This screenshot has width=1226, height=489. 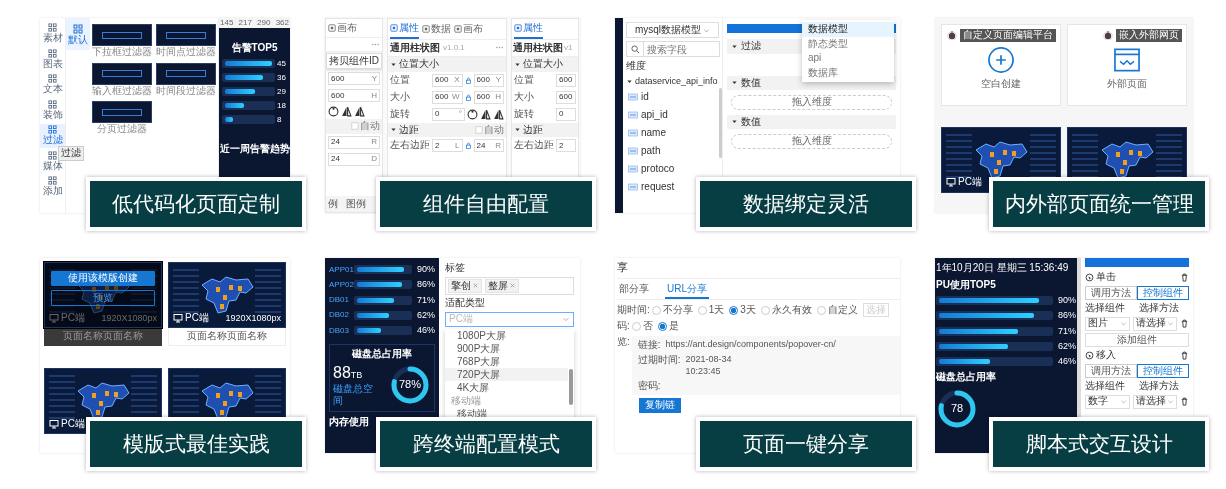 What do you see at coordinates (646, 133) in the screenshot?
I see `tree-item: name` at bounding box center [646, 133].